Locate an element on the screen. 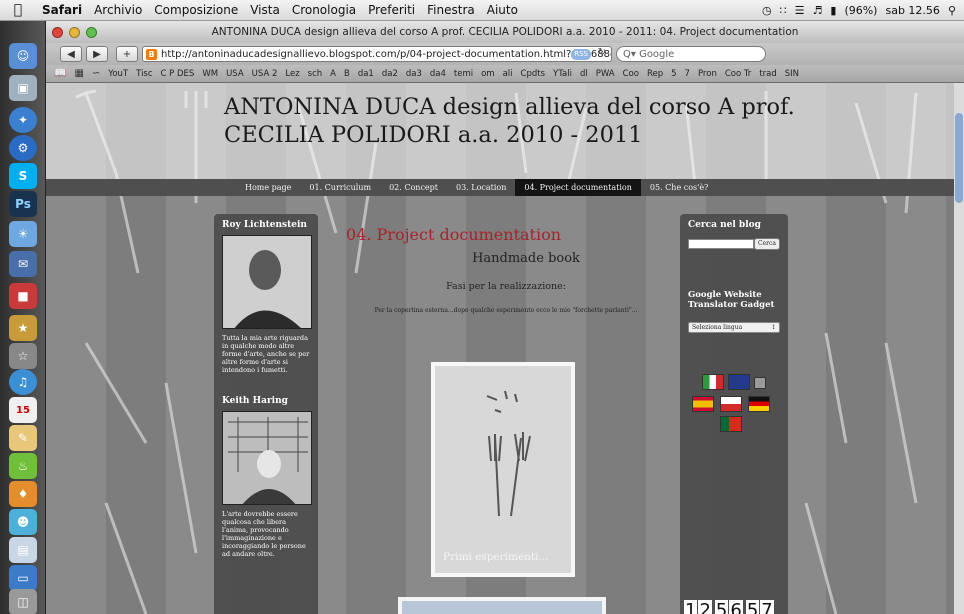 The height and width of the screenshot is (614, 964). bookmark-item: Rep is located at coordinates (655, 74).